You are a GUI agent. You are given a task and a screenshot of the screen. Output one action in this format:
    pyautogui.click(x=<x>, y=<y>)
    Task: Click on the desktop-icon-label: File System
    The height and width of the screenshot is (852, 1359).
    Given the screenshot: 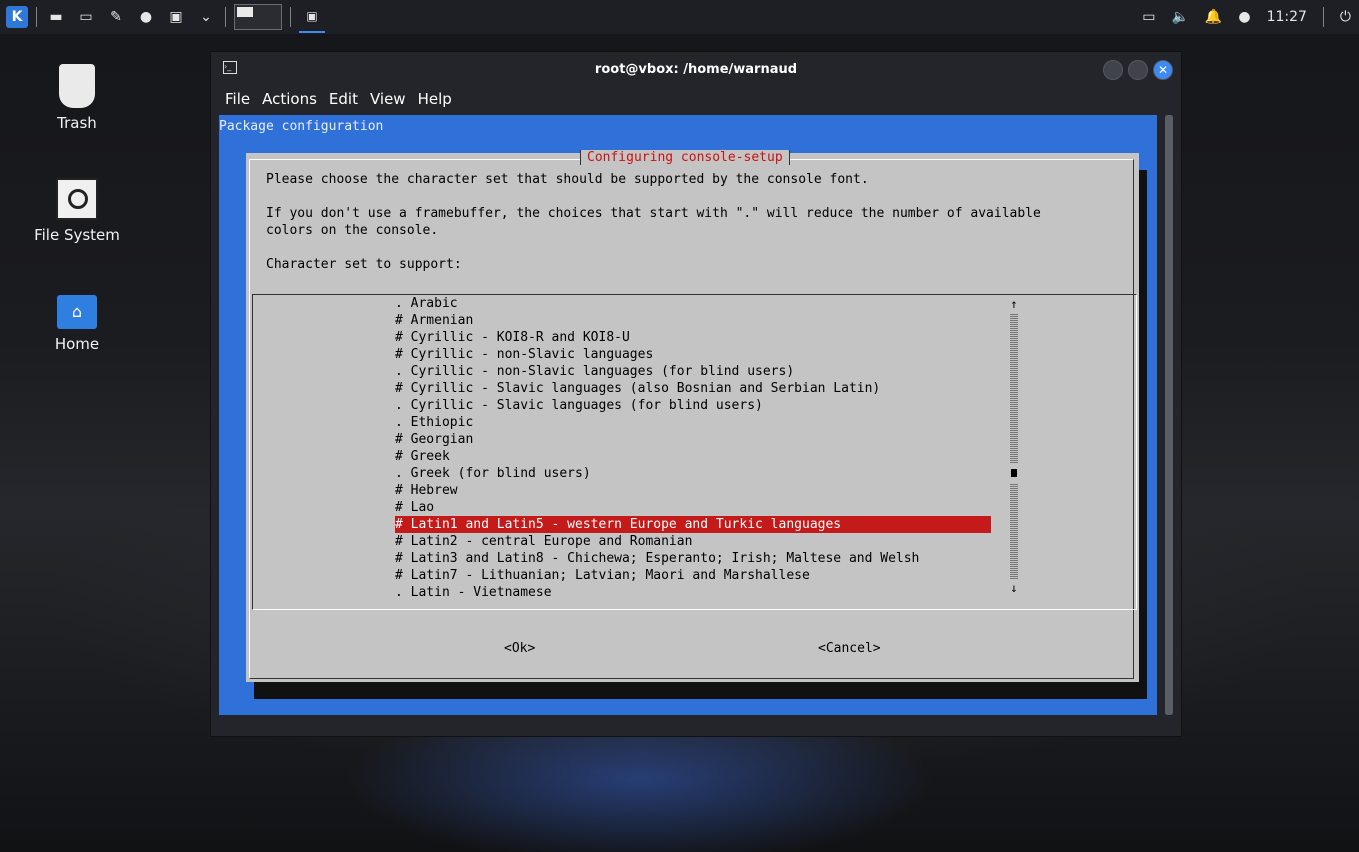 What is the action you would take?
    pyautogui.click(x=77, y=235)
    